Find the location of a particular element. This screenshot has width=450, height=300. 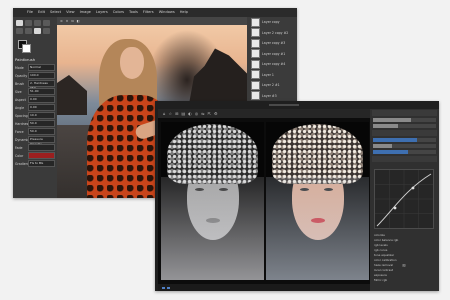

tone-curve-graph is located at coordinates (404, 199).